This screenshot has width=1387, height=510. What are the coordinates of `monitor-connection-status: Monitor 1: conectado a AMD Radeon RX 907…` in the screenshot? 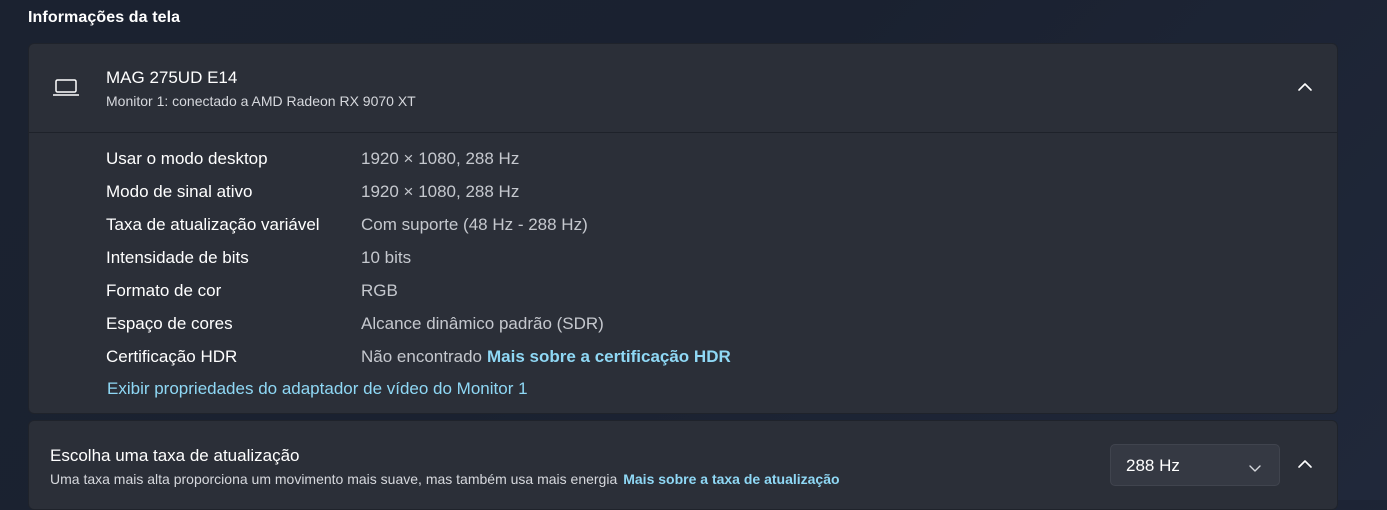 It's located at (261, 101).